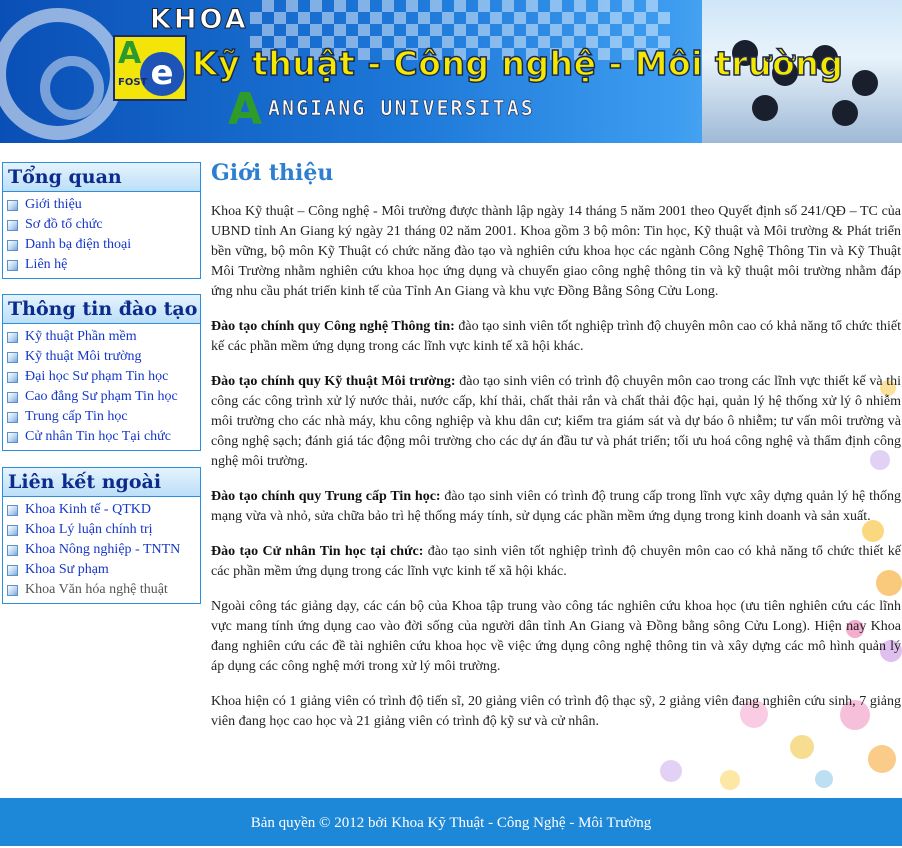 The image size is (902, 848). Describe the element at coordinates (133, 82) in the screenshot. I see `logo-fost-text: FOST` at that location.